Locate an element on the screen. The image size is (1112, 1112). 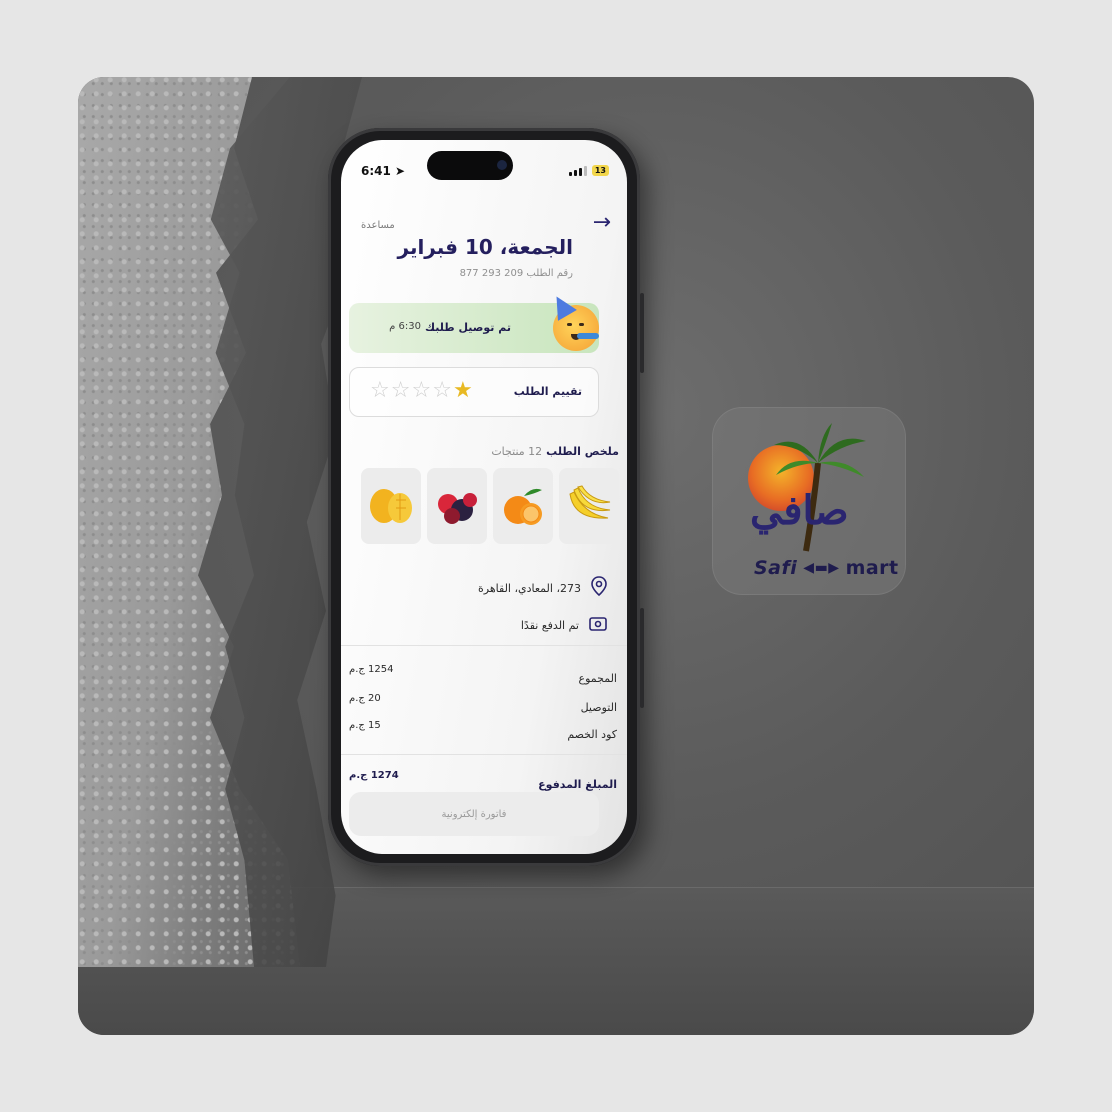
product-berries is located at coordinates (457, 506).